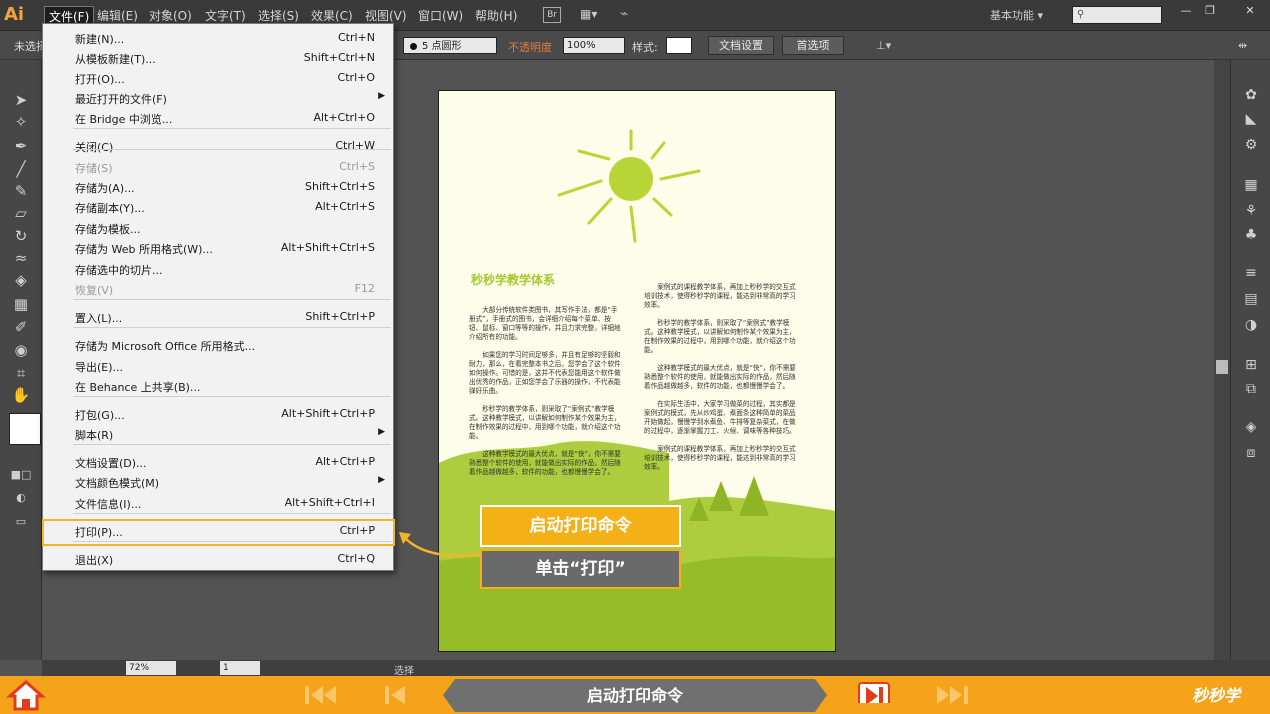 The image size is (1270, 714). Describe the element at coordinates (218, 248) in the screenshot. I see `file-menu-item: 存储为 Web 所用格式(W)... Alt+Shift+Ctrl+S` at that location.